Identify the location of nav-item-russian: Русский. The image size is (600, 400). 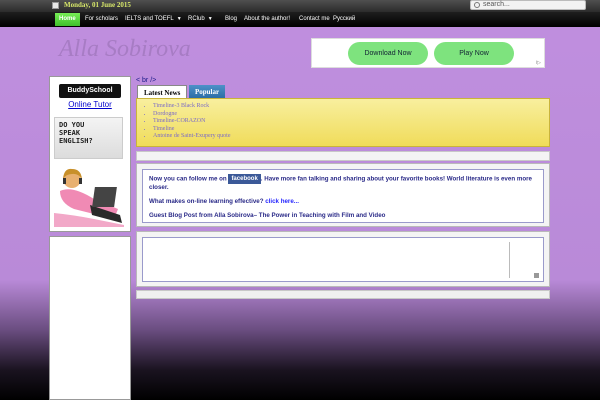
(344, 19).